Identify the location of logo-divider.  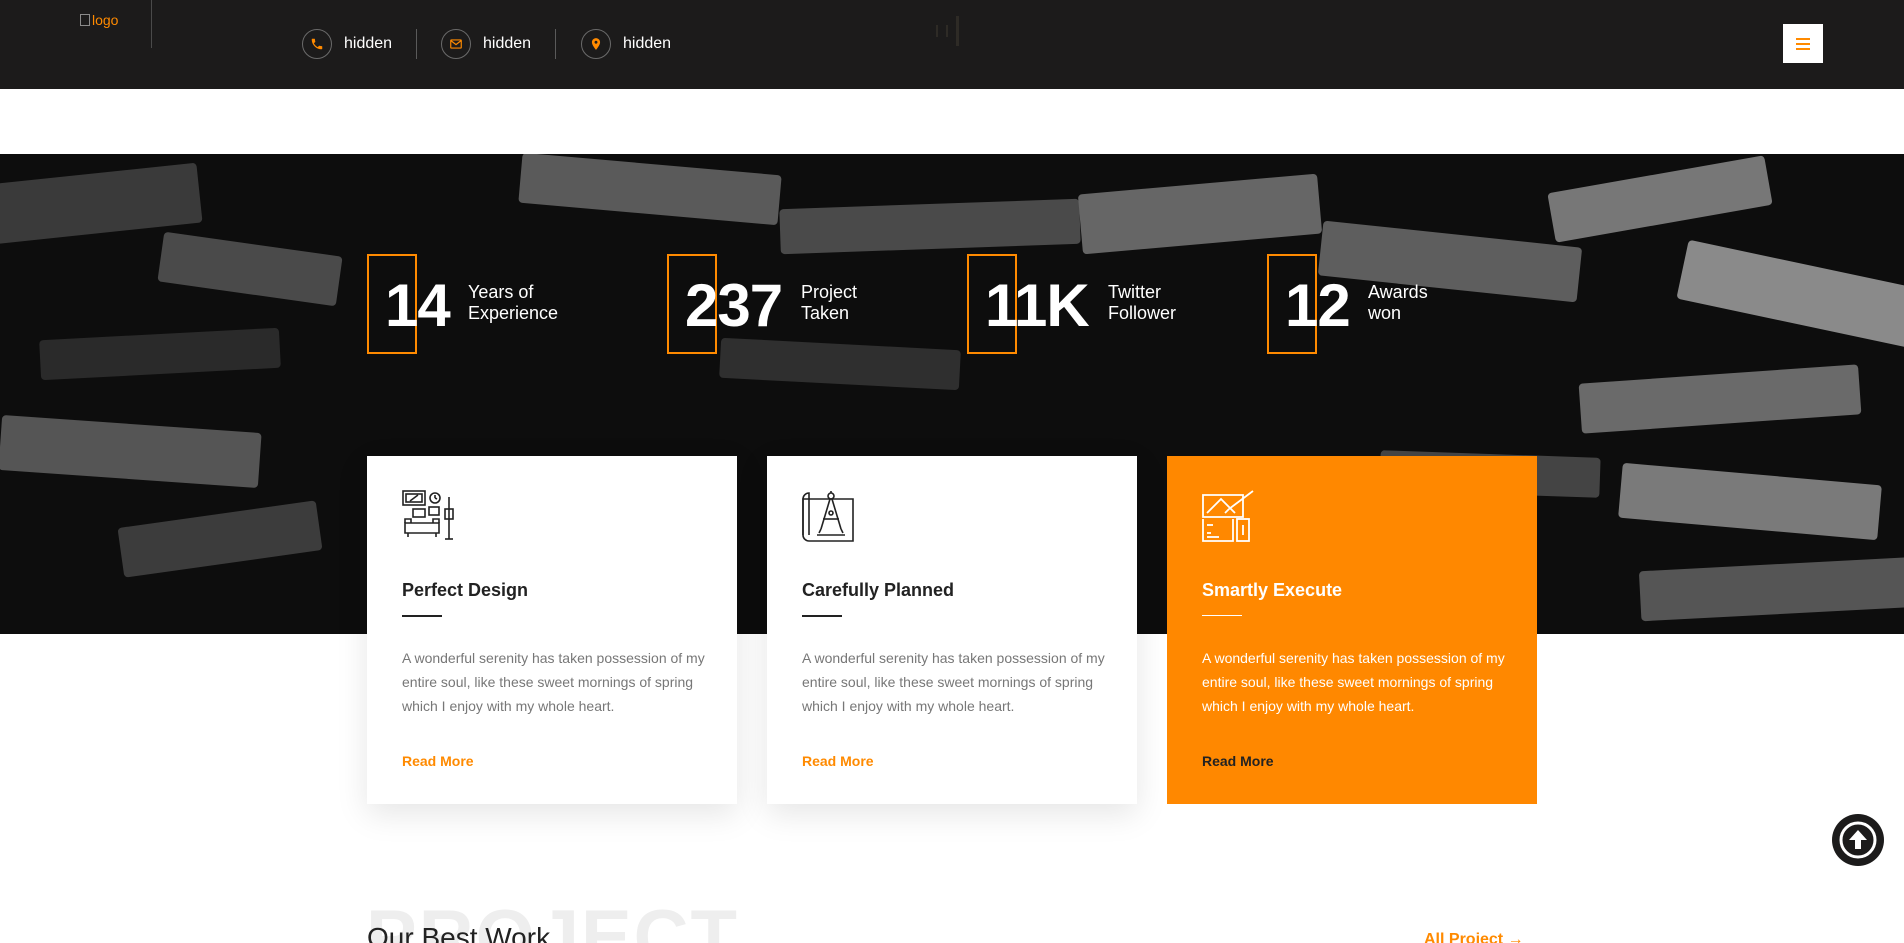
(151, 24).